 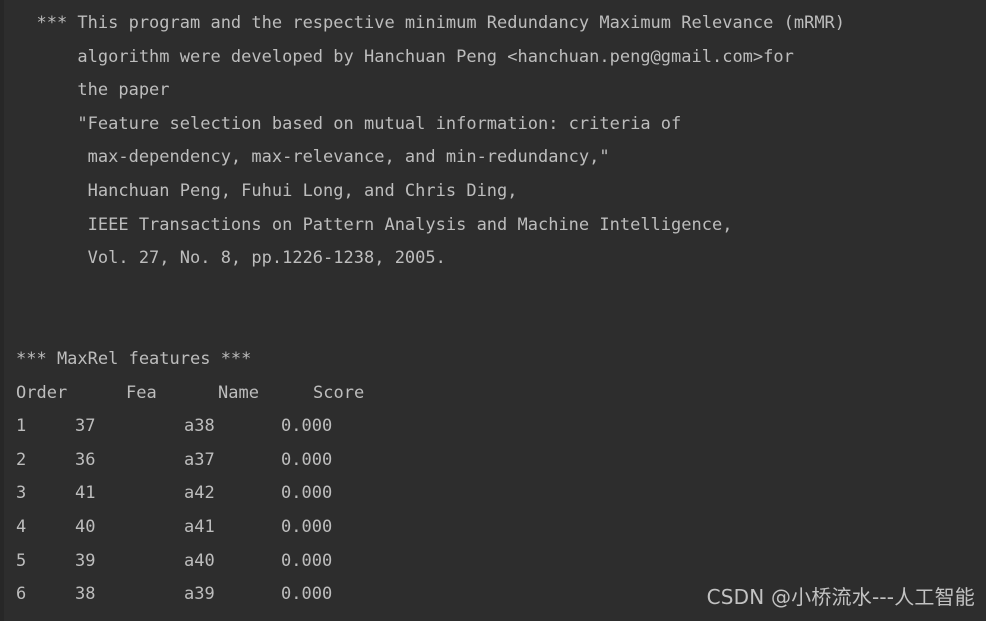 I want to click on table-row: 2 36 a37 0.000, so click(x=493, y=461).